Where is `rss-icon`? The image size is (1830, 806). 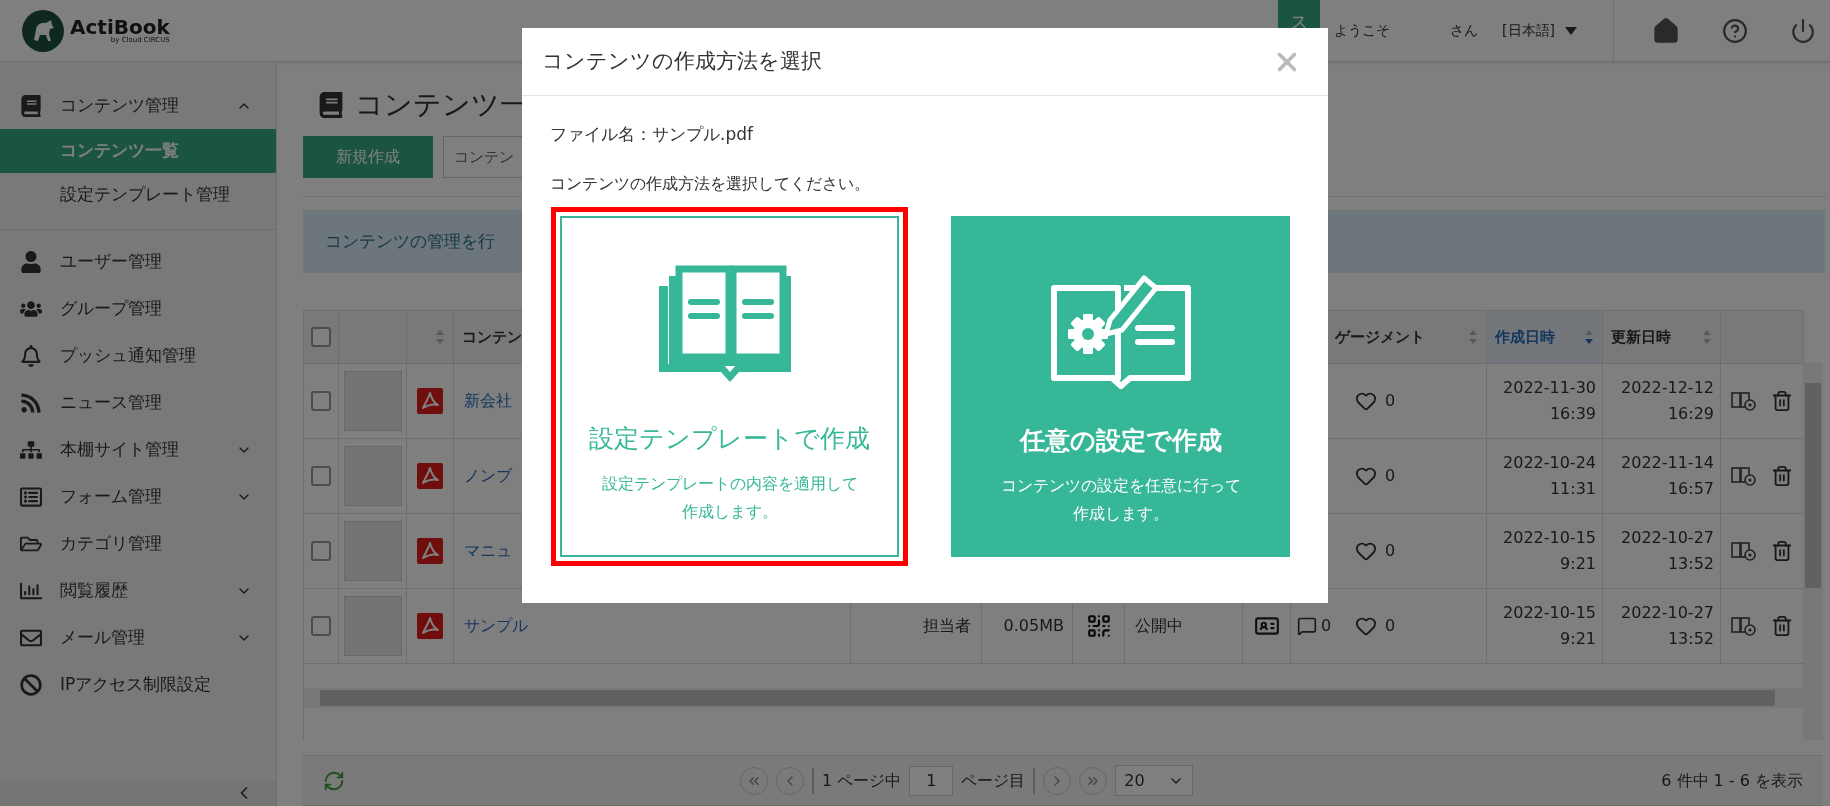
rss-icon is located at coordinates (31, 402).